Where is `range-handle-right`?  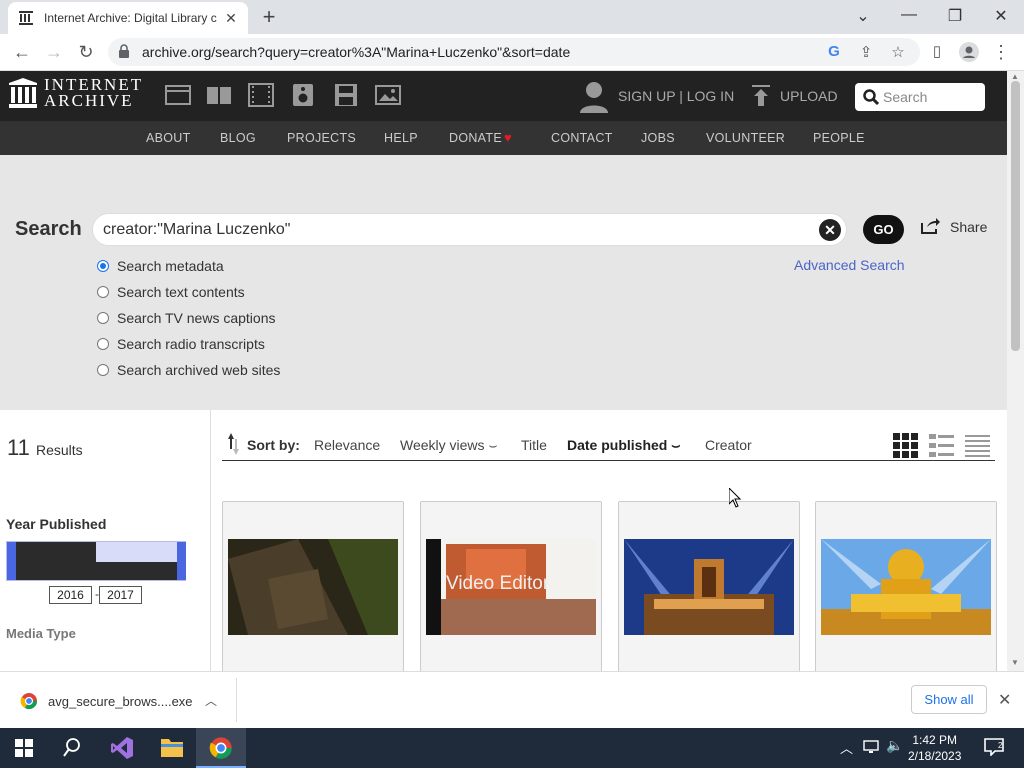 range-handle-right is located at coordinates (181, 561).